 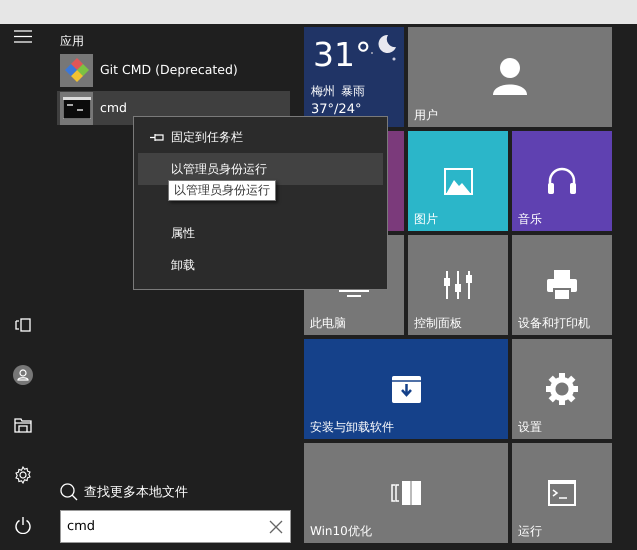 What do you see at coordinates (510, 77) in the screenshot?
I see `app-tile: 用户` at bounding box center [510, 77].